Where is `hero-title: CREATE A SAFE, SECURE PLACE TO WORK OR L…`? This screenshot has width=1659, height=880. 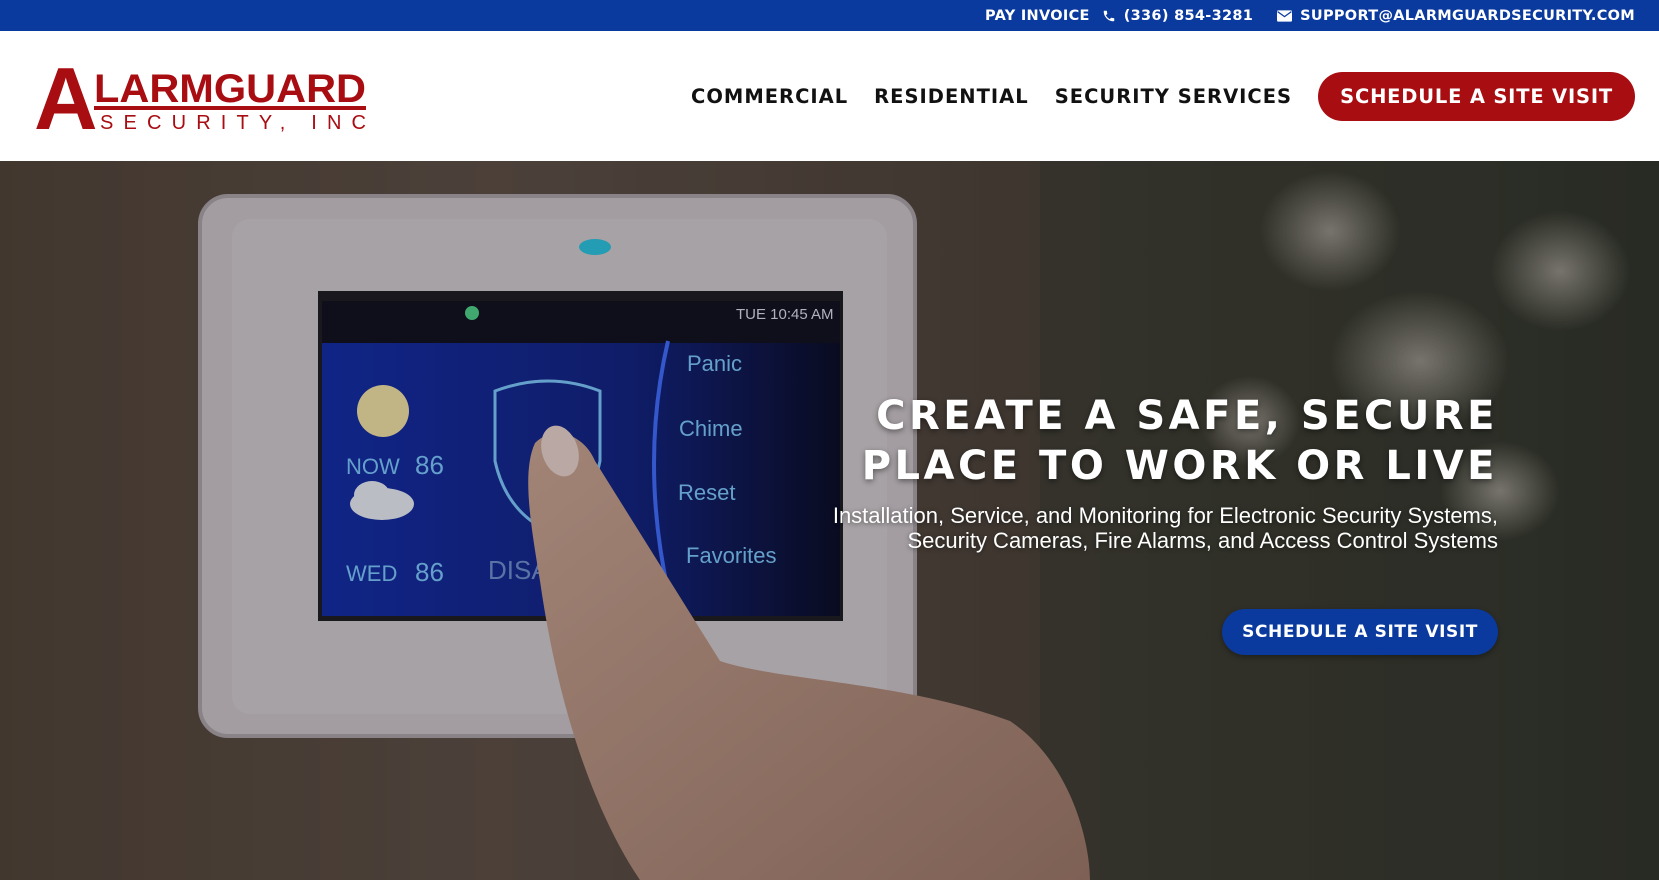
hero-title: CREATE A SAFE, SECURE PLACE TO WORK OR L… is located at coordinates (1118, 441).